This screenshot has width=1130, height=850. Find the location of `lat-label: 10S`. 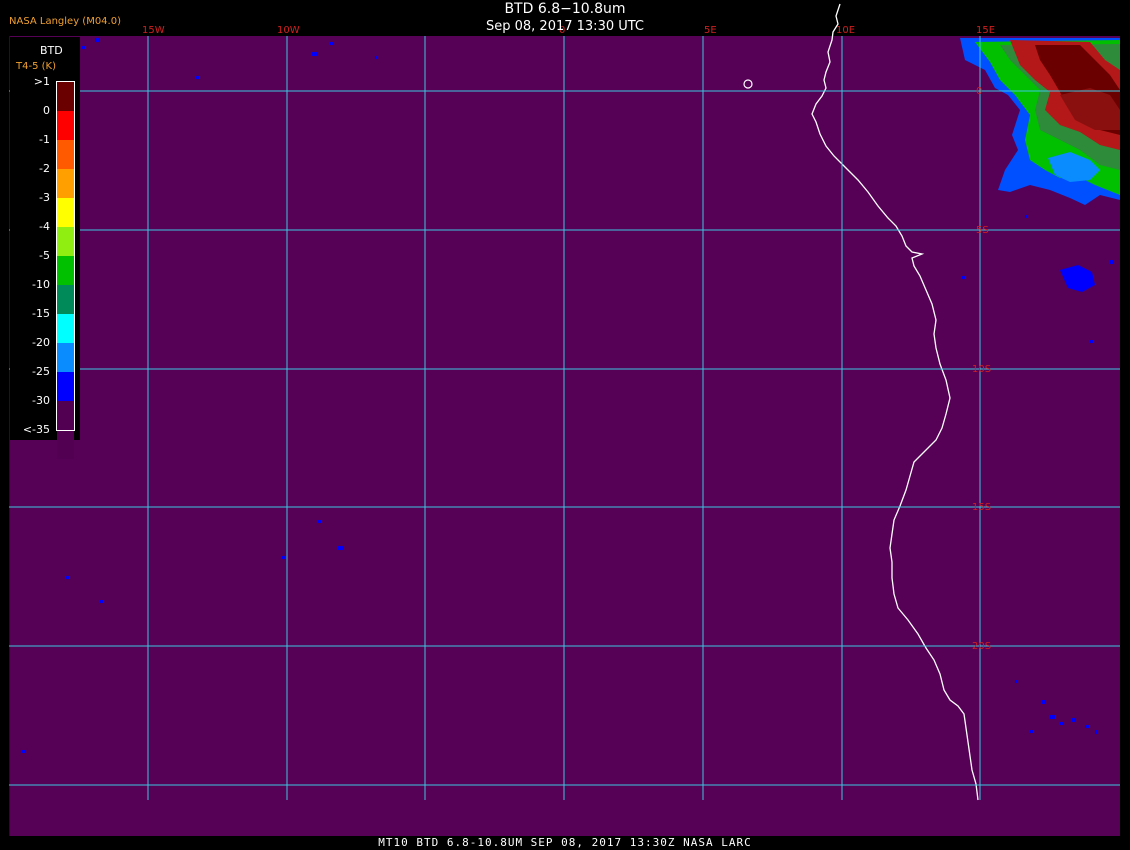

lat-label: 10S is located at coordinates (981, 369).